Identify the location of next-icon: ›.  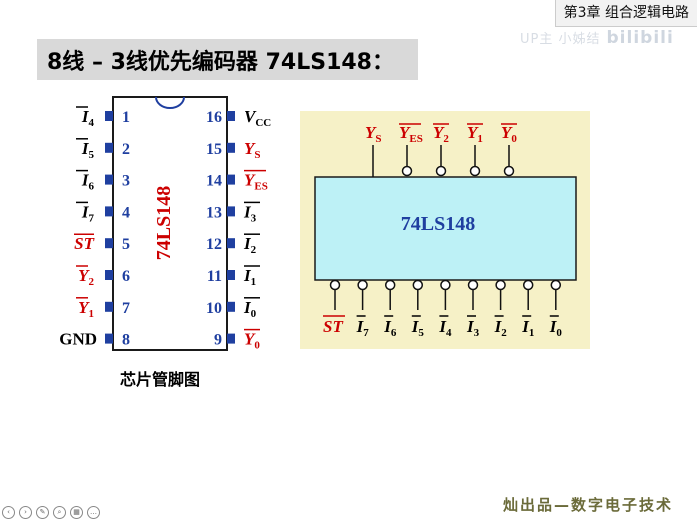
(25, 512).